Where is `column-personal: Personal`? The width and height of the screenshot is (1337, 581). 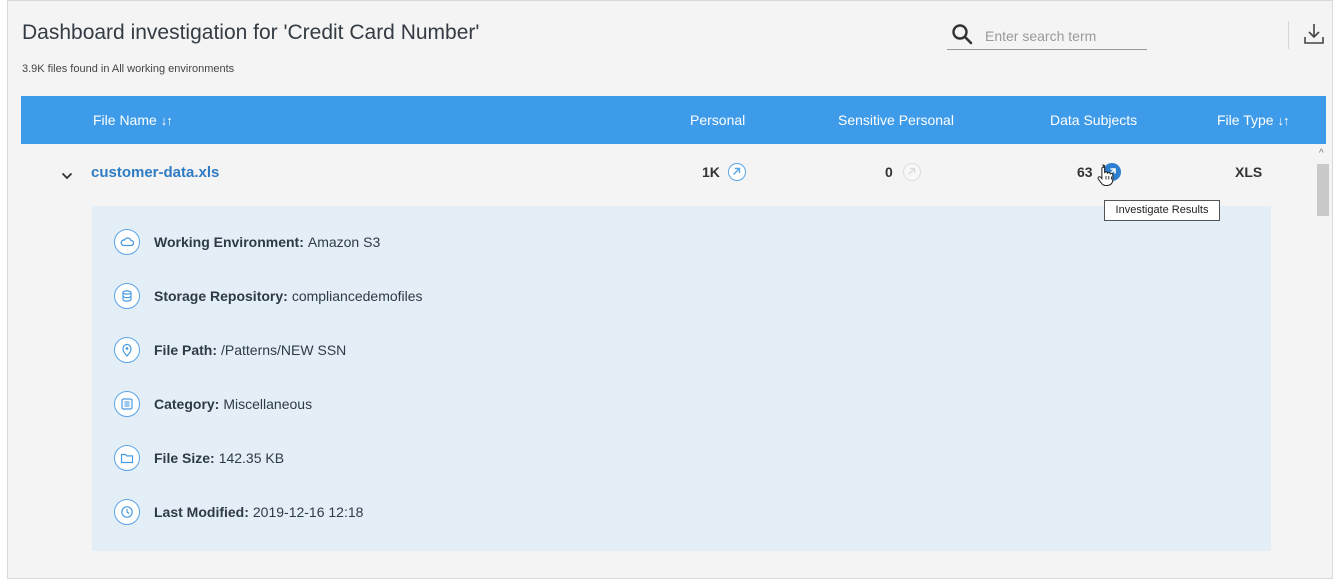
column-personal: Personal is located at coordinates (718, 120).